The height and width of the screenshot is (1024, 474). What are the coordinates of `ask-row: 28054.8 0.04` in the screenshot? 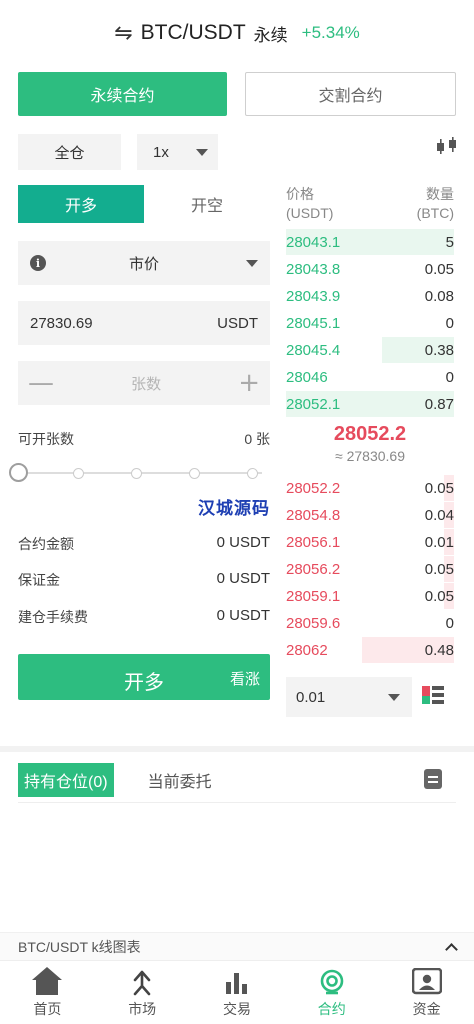 It's located at (370, 515).